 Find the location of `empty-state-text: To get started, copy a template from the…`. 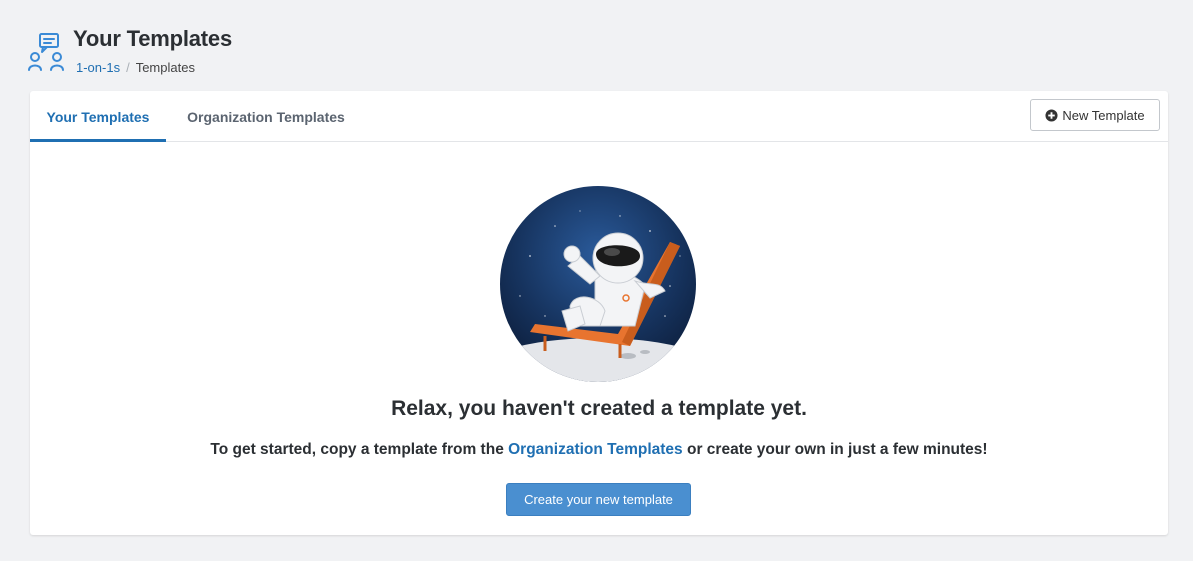

empty-state-text: To get started, copy a template from the… is located at coordinates (599, 450).